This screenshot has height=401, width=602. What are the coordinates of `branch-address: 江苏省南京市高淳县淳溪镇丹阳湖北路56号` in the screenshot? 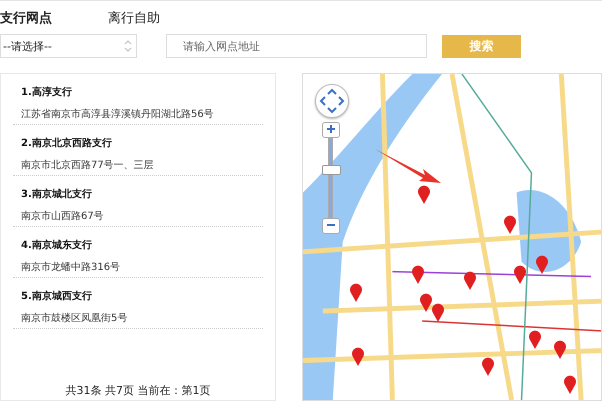 It's located at (118, 115).